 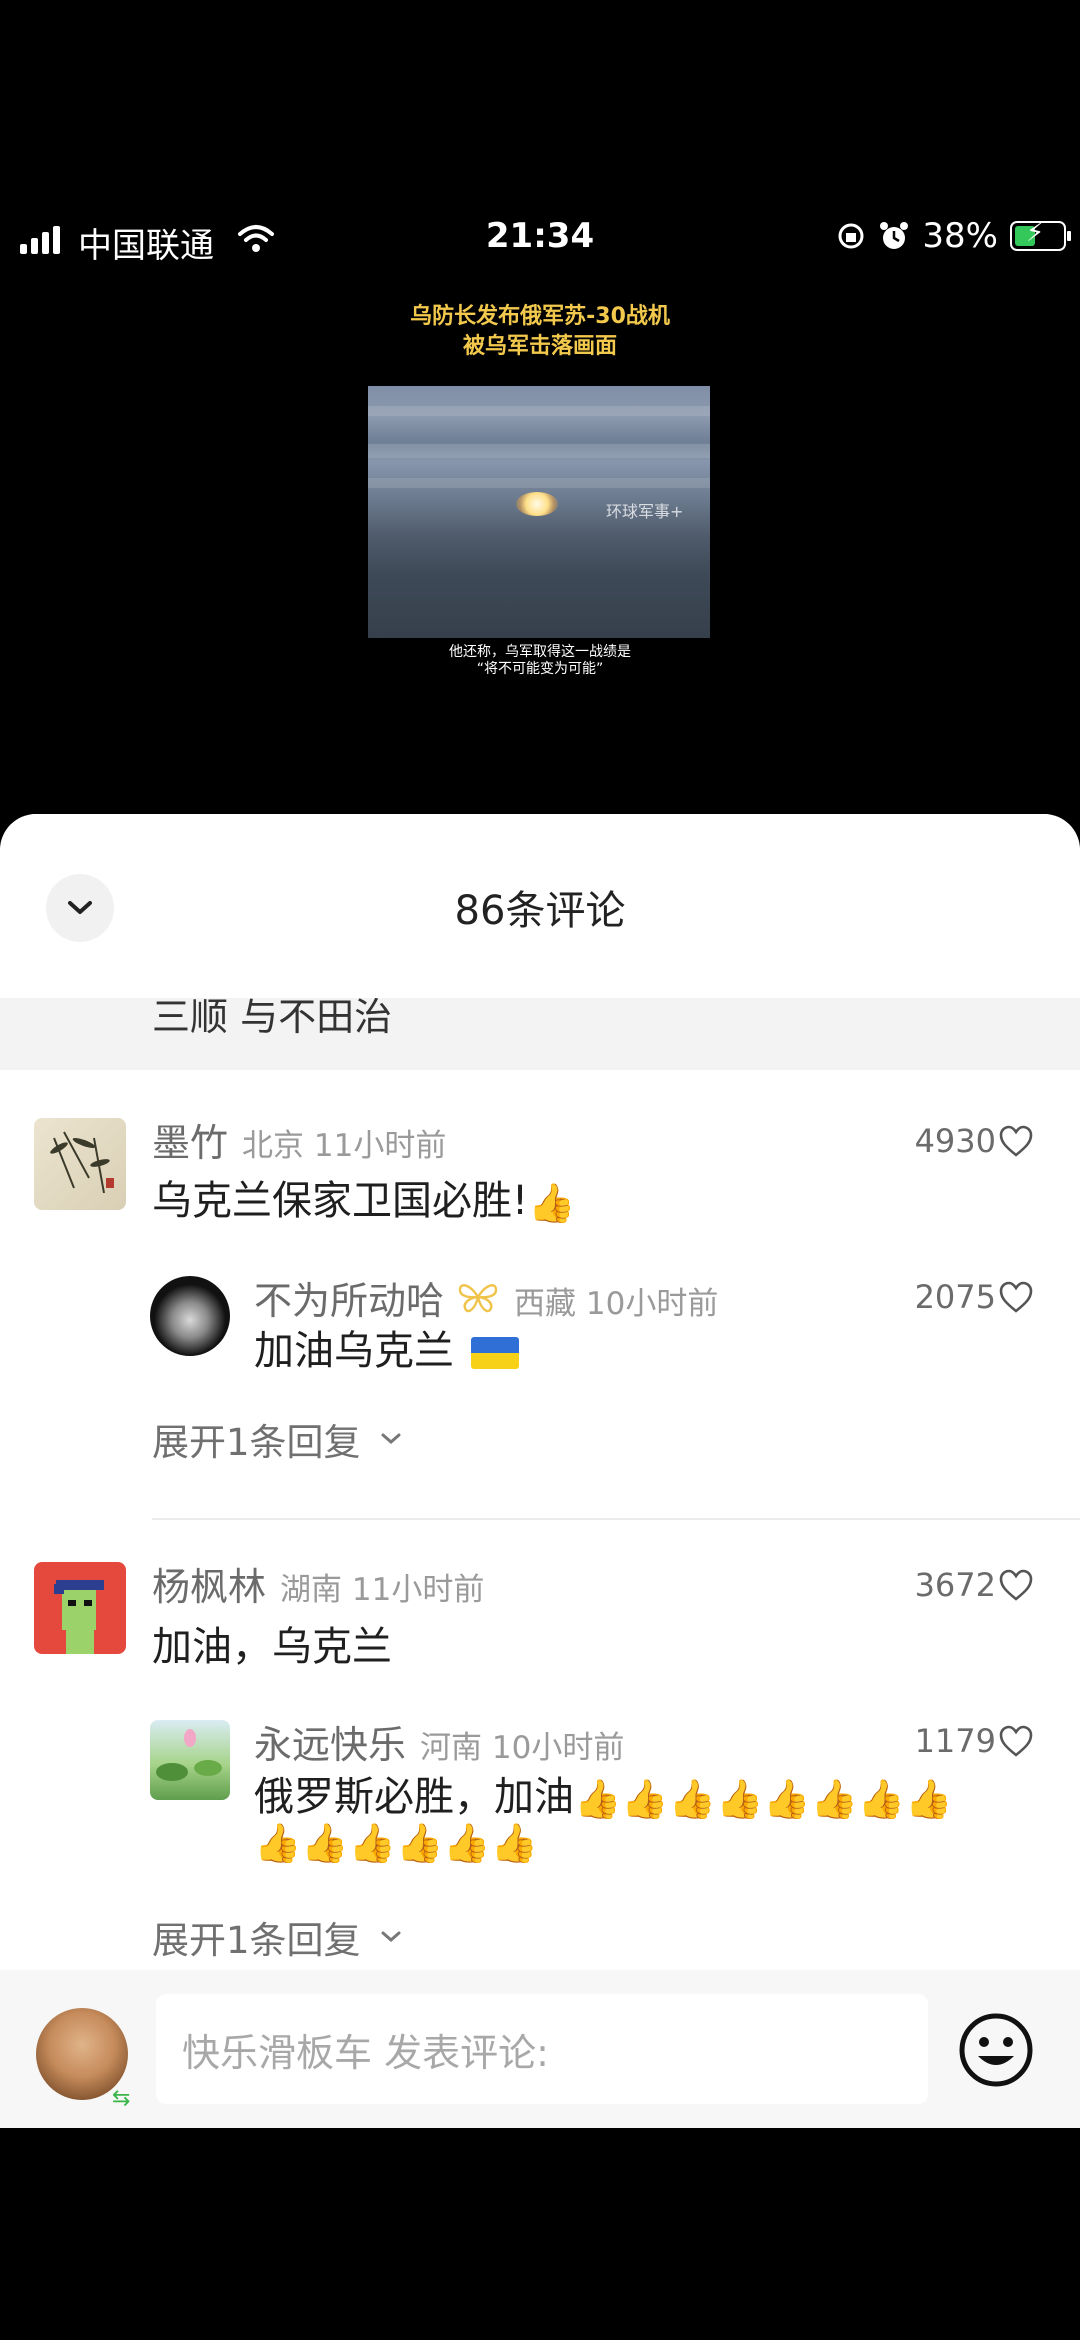 I want to click on smiley-icon, so click(x=996, y=2050).